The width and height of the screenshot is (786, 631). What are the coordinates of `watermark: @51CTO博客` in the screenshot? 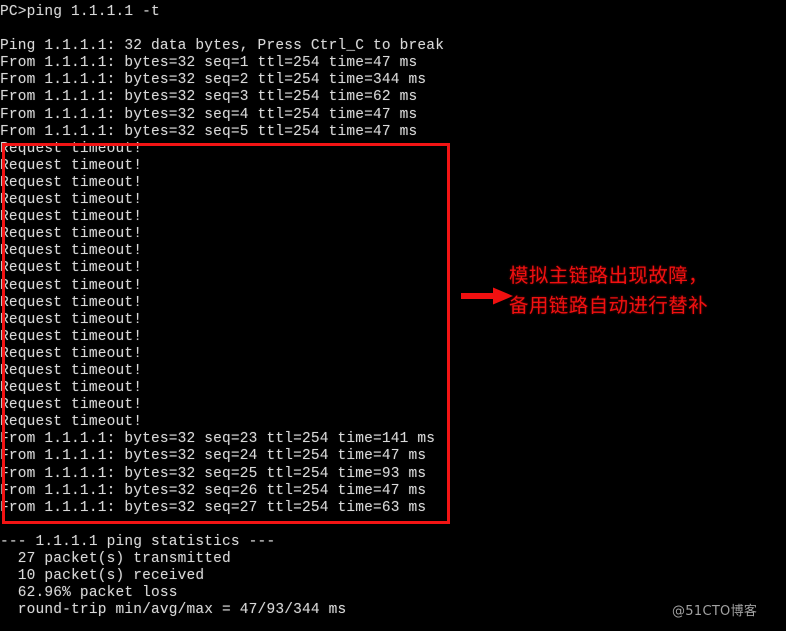 It's located at (715, 611).